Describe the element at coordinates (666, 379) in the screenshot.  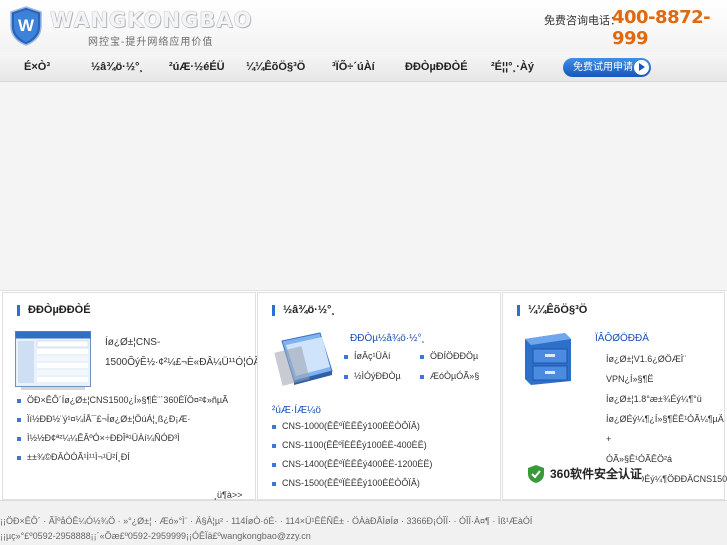
I see `list-item: VPN¿Í»§¶Ë` at that location.